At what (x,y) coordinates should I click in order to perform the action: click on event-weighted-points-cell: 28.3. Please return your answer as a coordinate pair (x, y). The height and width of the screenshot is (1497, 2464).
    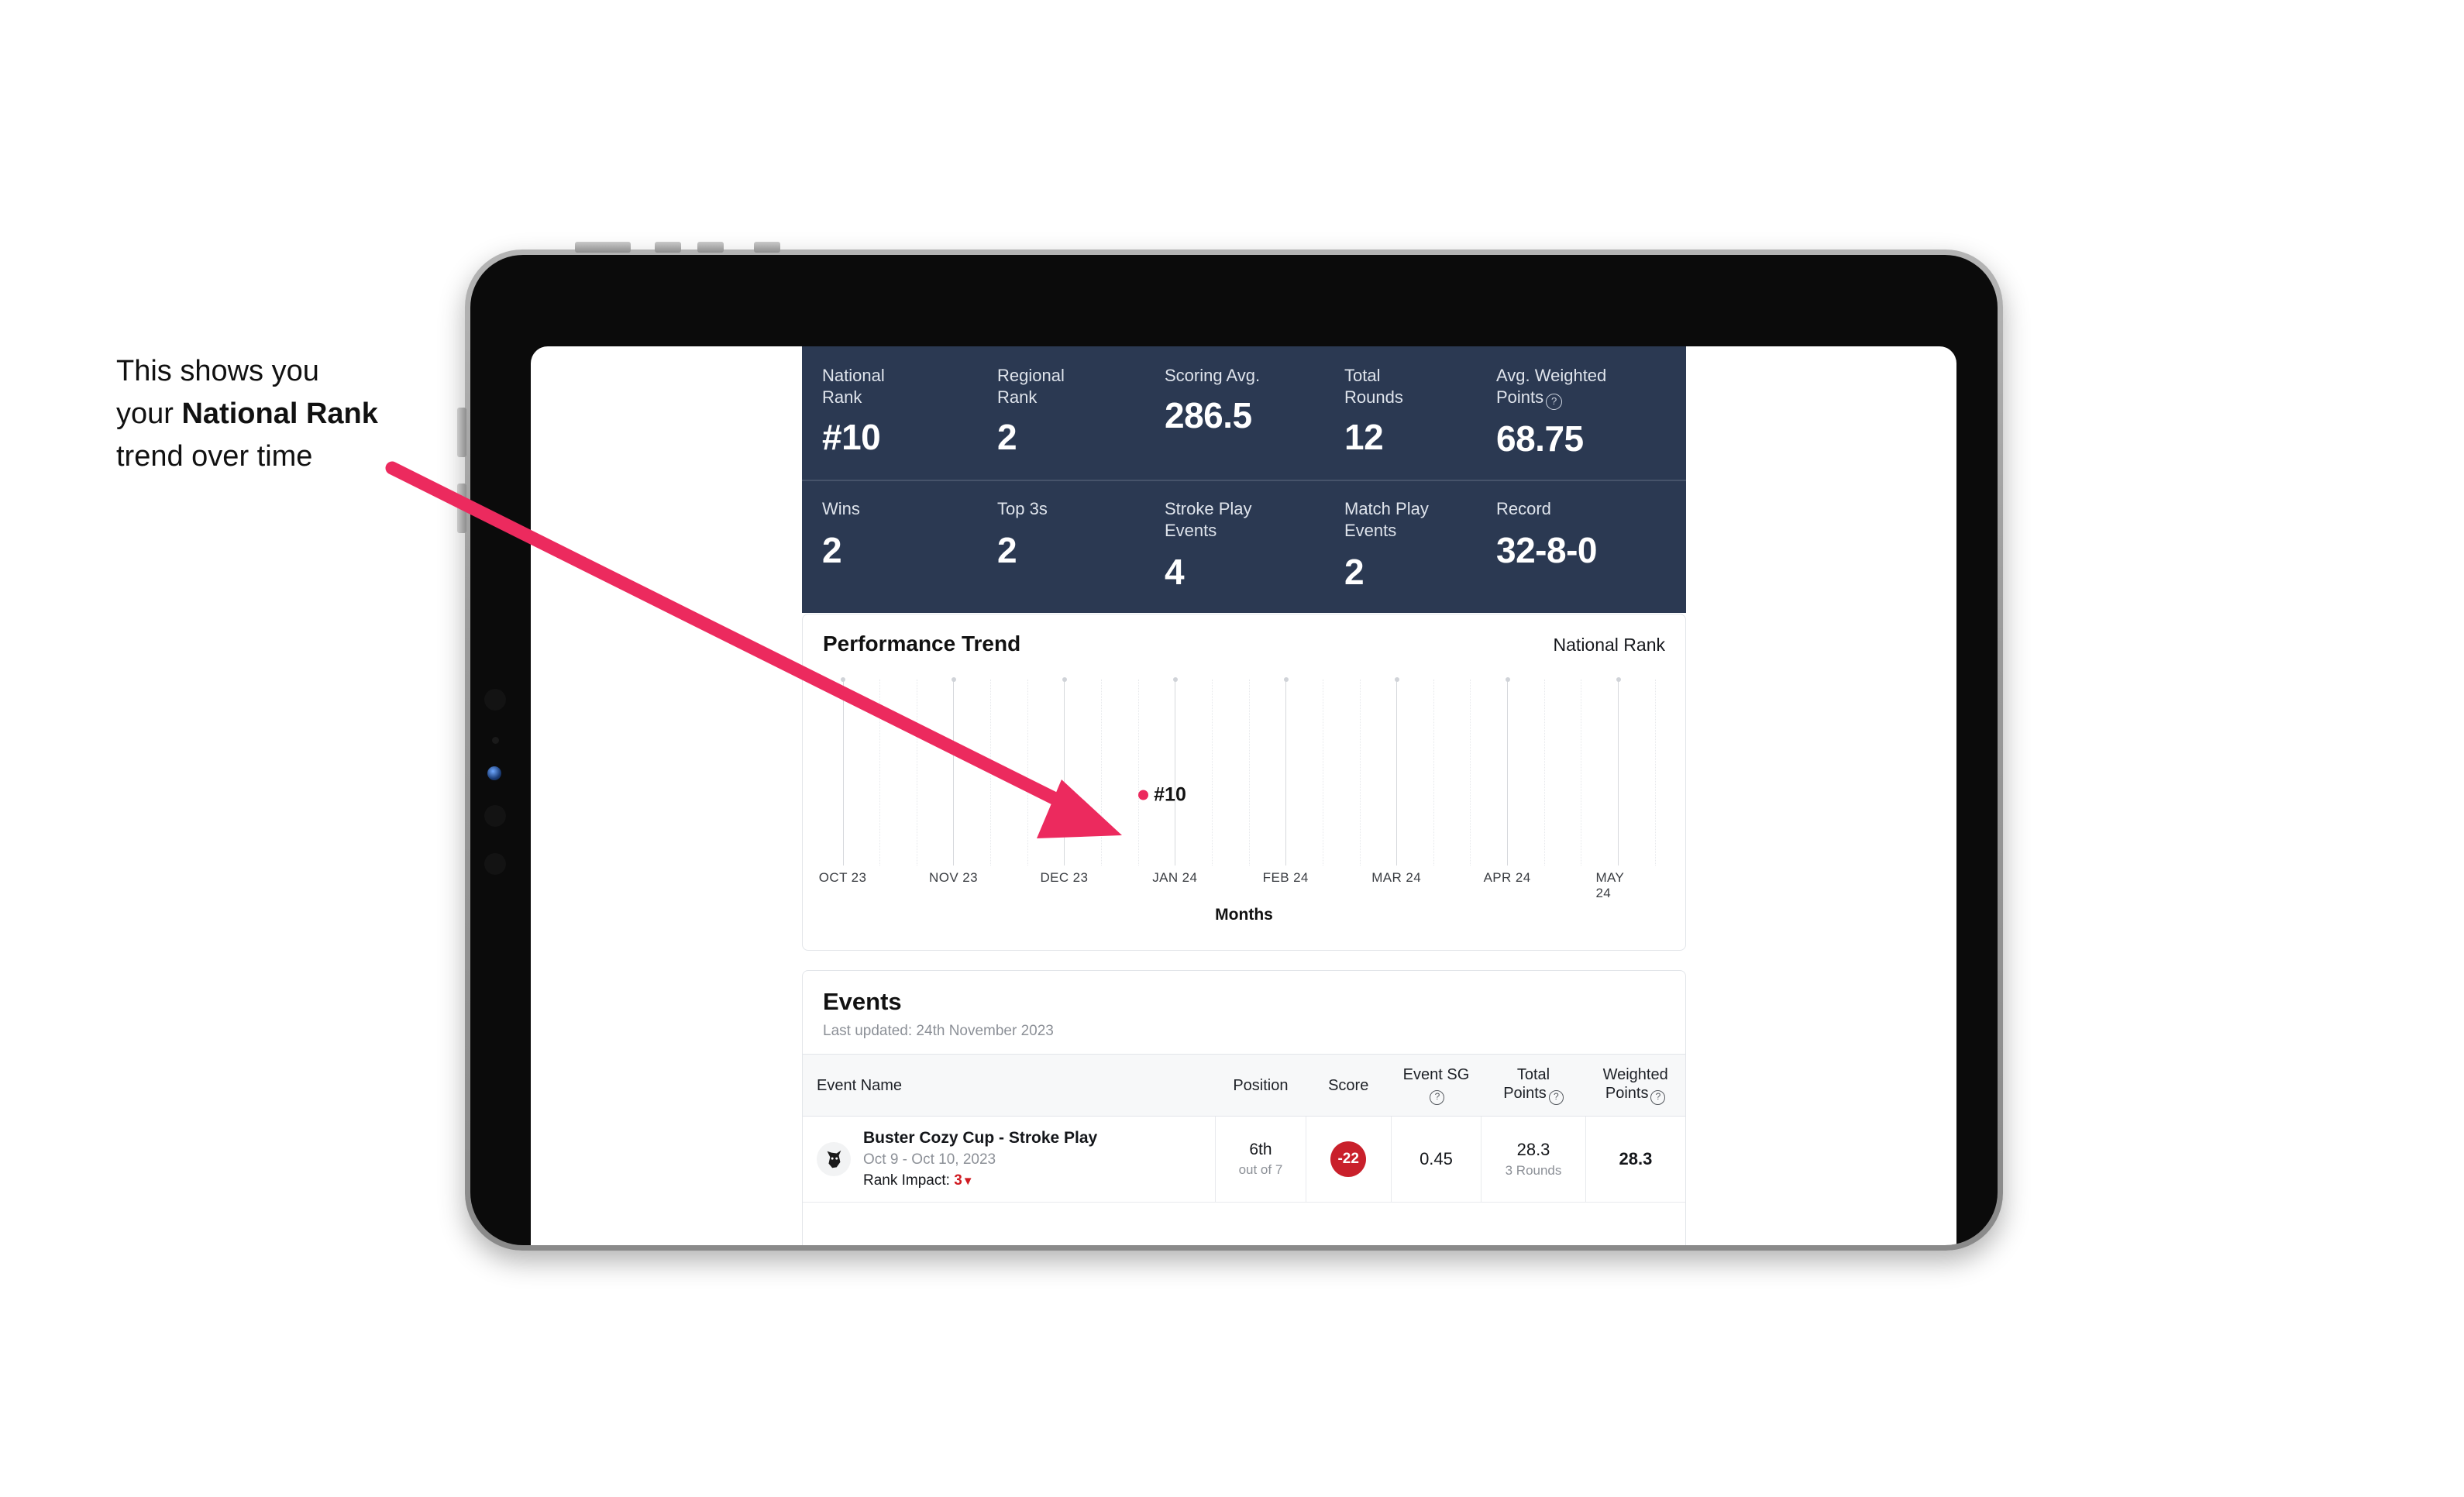
    Looking at the image, I should click on (1635, 1160).